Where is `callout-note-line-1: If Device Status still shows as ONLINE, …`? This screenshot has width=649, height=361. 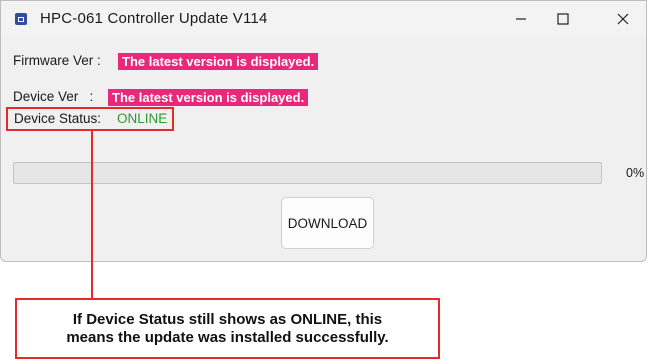 callout-note-line-1: If Device Status still shows as ONLINE, … is located at coordinates (227, 319).